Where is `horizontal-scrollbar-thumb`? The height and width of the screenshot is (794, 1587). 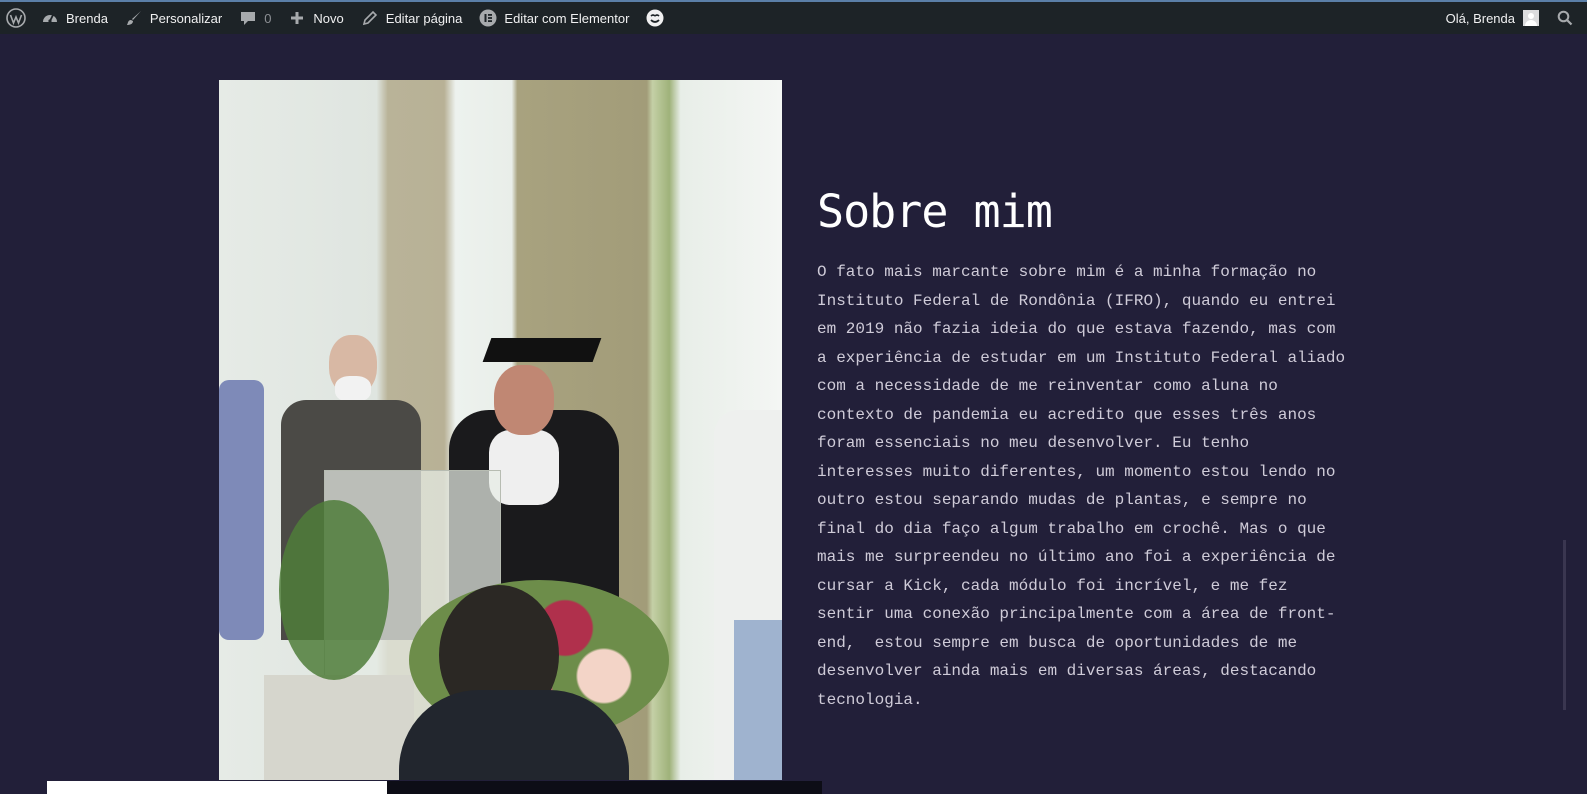
horizontal-scrollbar-thumb is located at coordinates (217, 787).